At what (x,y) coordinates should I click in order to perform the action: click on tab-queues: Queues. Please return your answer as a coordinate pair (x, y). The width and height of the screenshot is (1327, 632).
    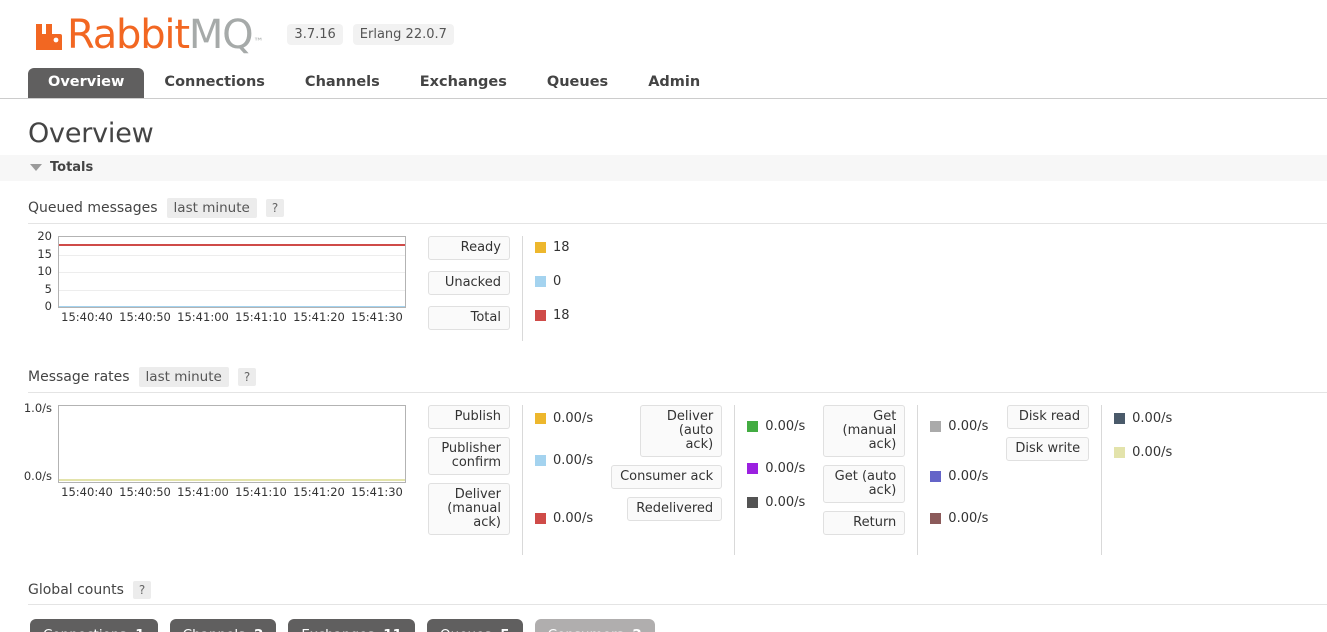
    Looking at the image, I should click on (577, 83).